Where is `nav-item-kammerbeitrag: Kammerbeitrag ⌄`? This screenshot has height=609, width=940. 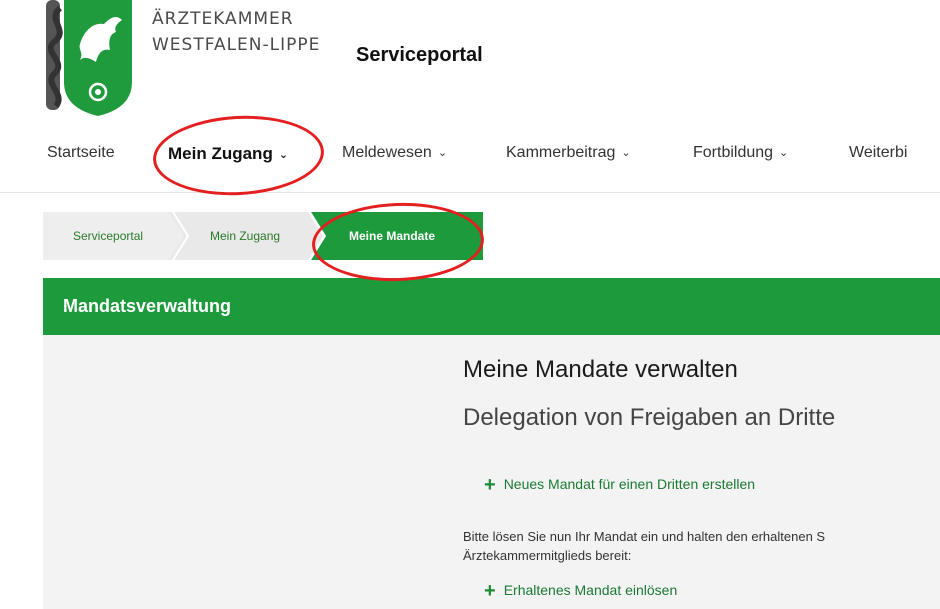 nav-item-kammerbeitrag: Kammerbeitrag ⌄ is located at coordinates (568, 153).